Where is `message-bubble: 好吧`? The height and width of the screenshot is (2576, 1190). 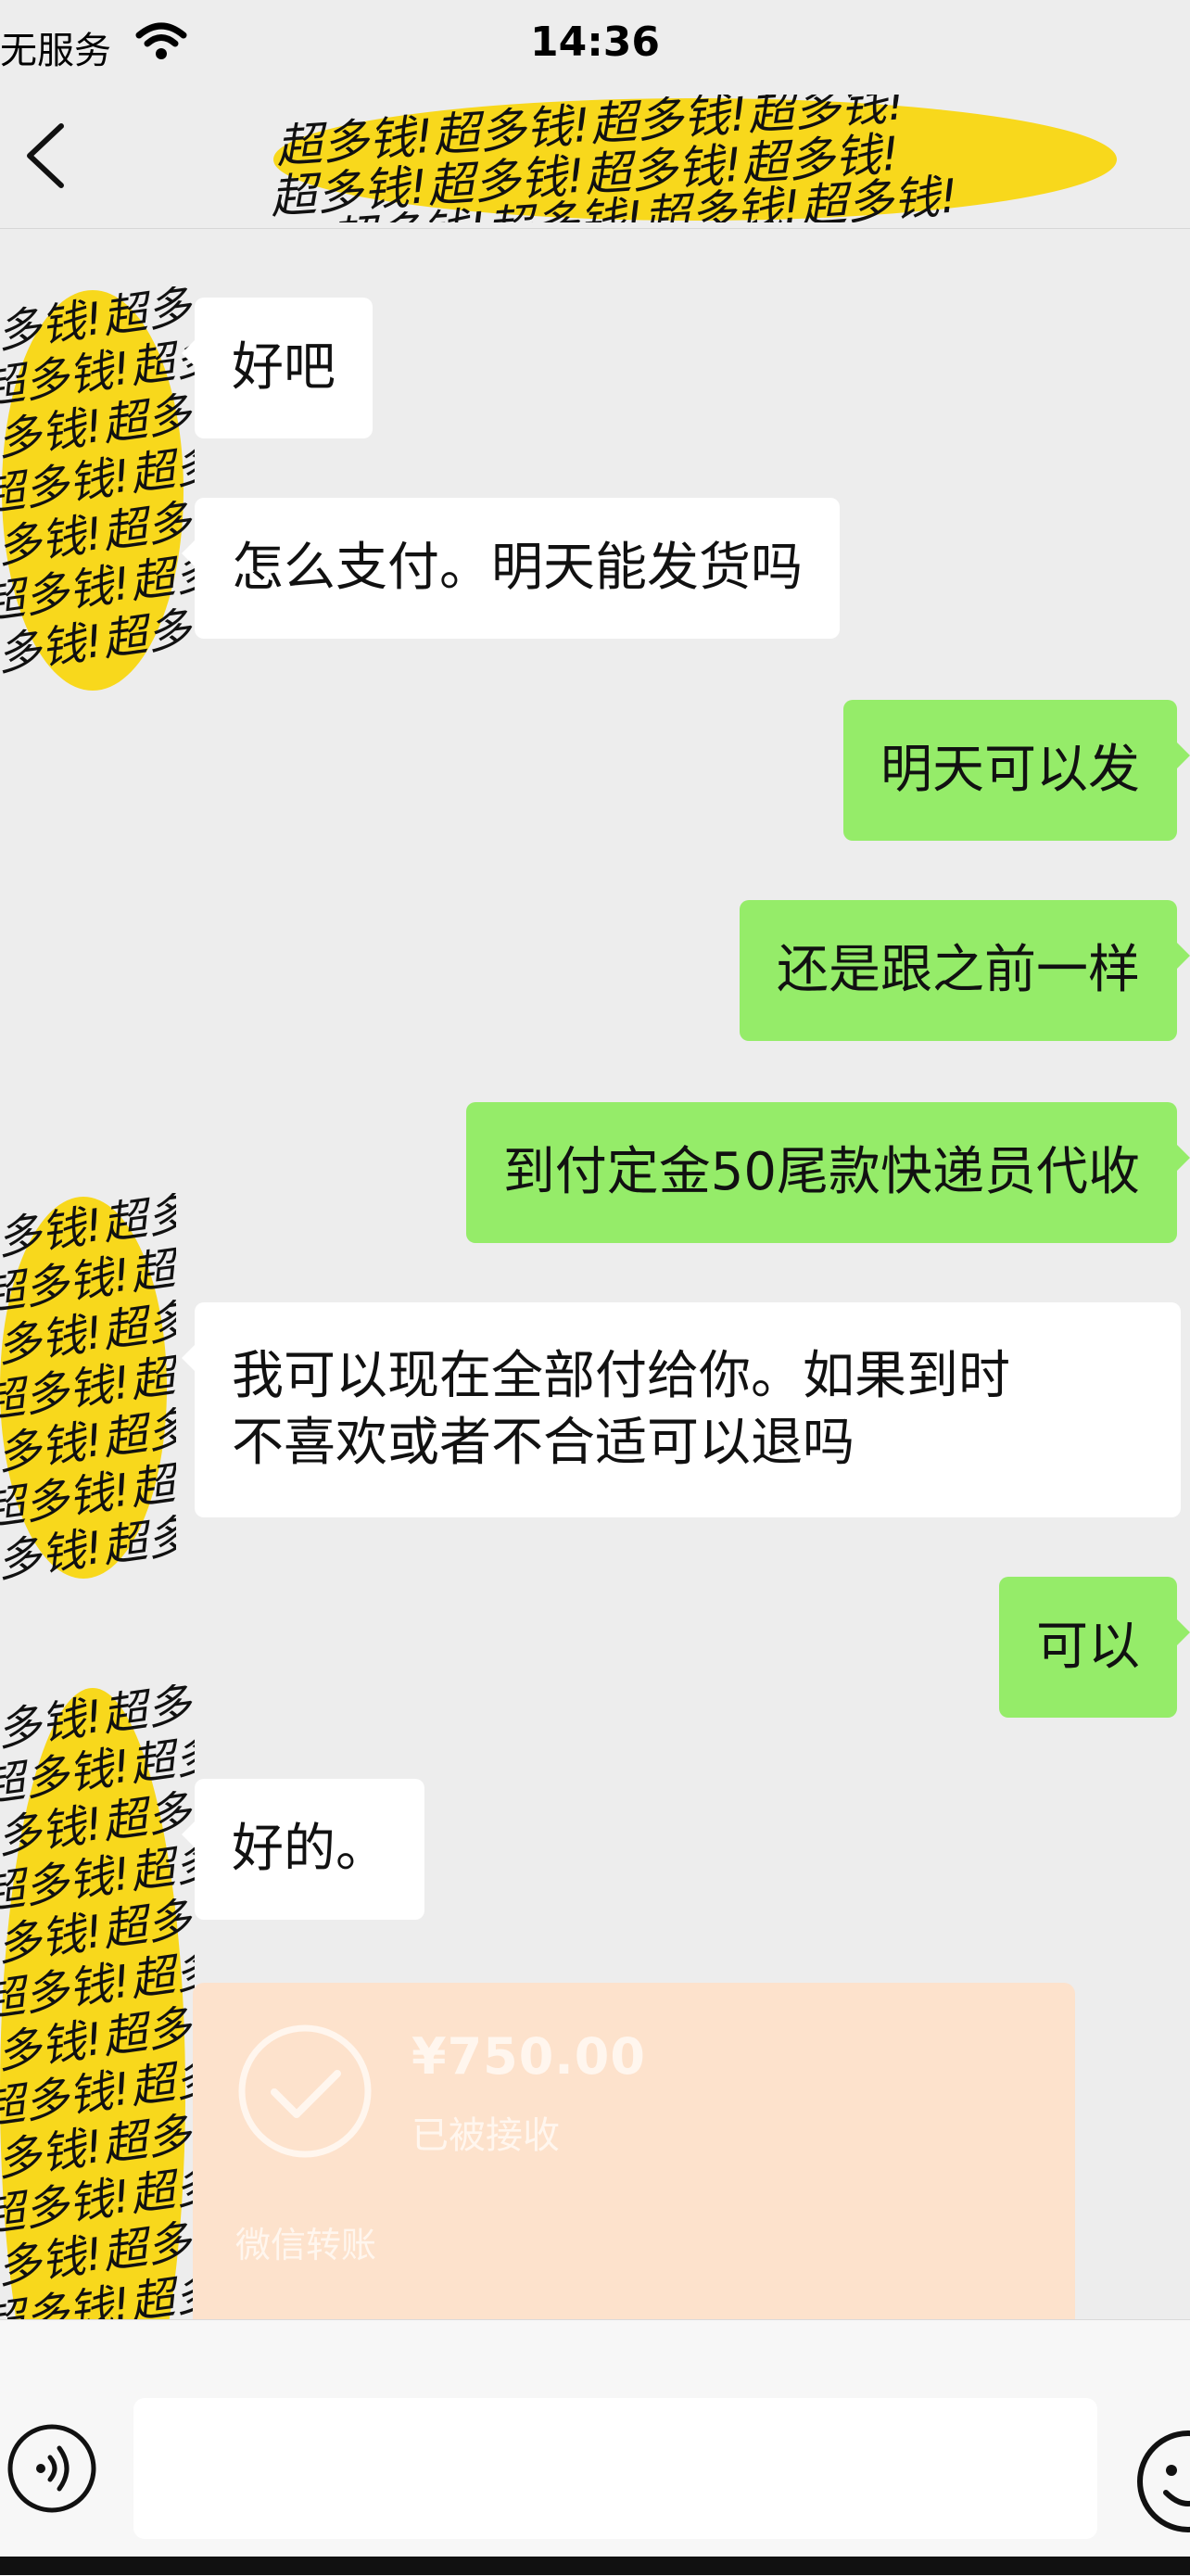
message-bubble: 好吧 is located at coordinates (277, 368).